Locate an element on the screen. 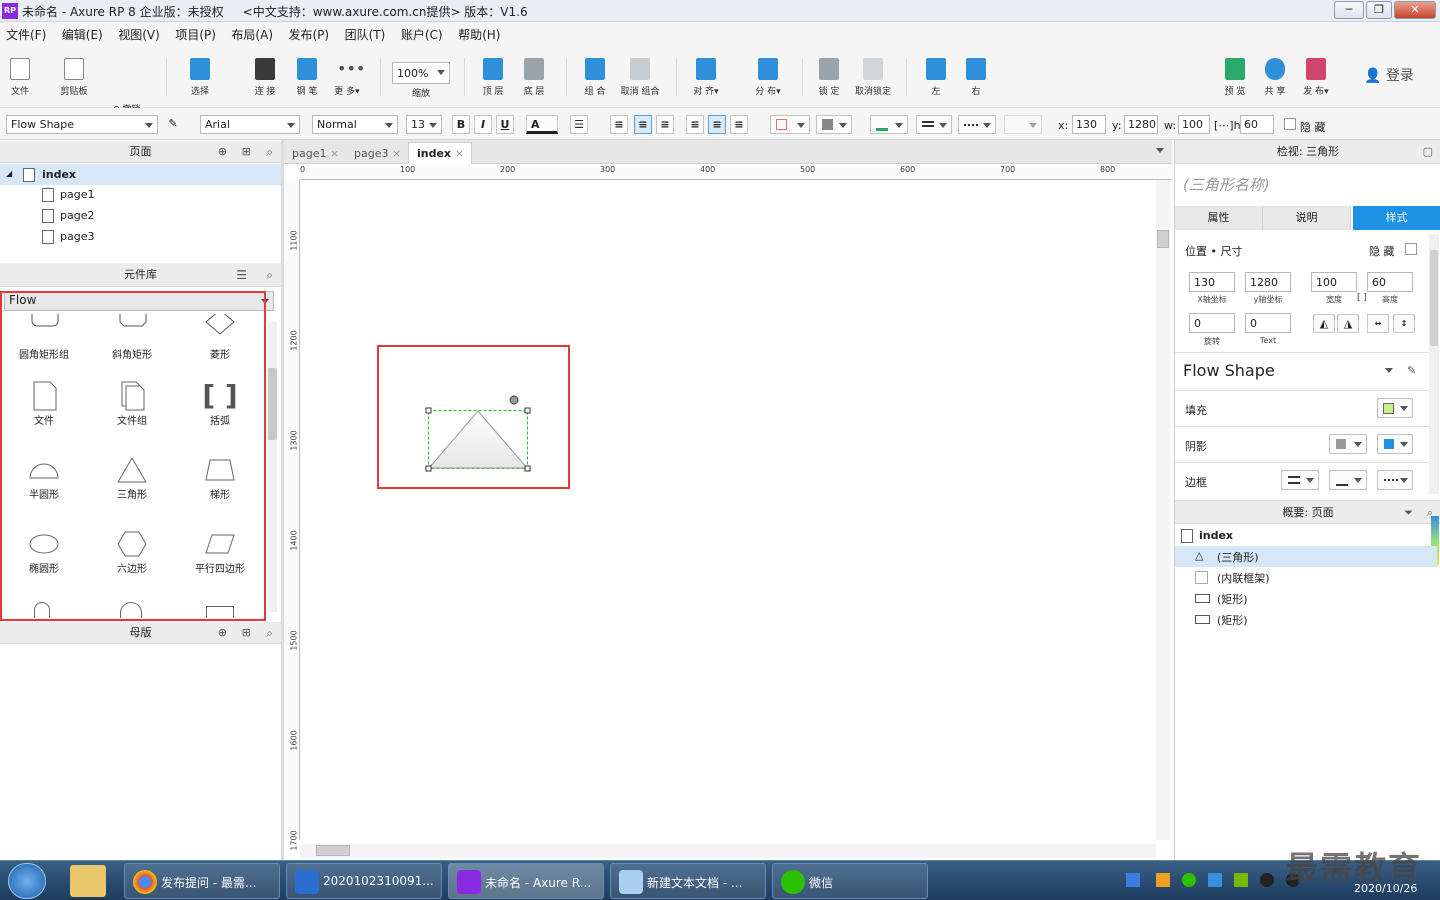 This screenshot has width=1440, height=900. tab-page1: page1 × is located at coordinates (316, 153).